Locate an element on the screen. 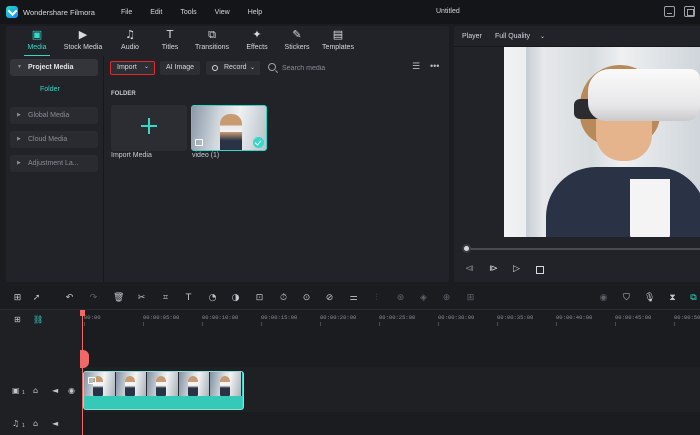 Image resolution: width=700 pixels, height=435 pixels. color-icon: ◑ is located at coordinates (235, 298).